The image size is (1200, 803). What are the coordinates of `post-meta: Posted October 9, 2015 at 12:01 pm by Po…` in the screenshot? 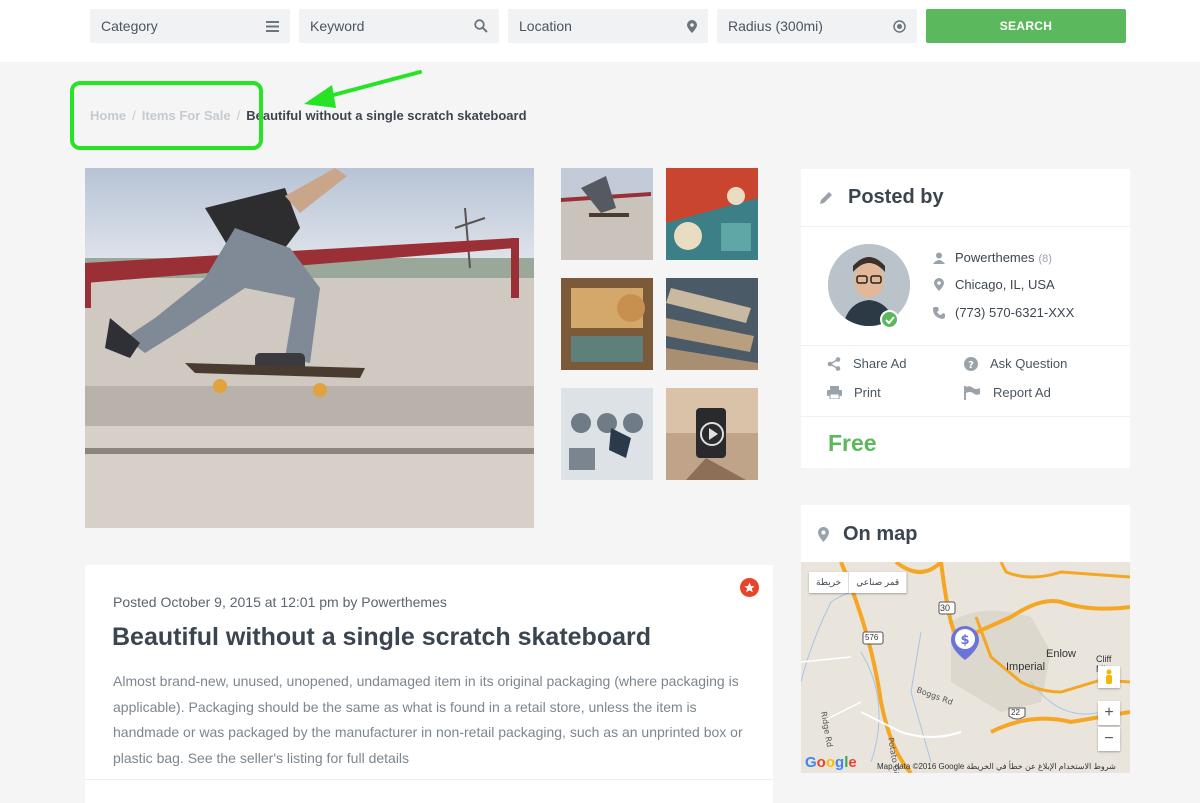 It's located at (280, 602).